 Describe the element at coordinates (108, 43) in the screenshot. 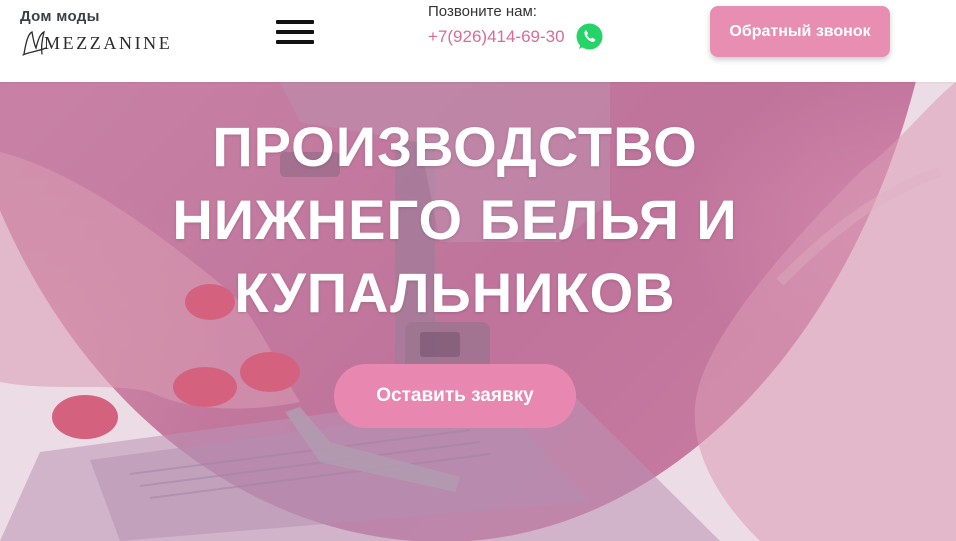

I see `brand-name: MEZZANINE` at that location.